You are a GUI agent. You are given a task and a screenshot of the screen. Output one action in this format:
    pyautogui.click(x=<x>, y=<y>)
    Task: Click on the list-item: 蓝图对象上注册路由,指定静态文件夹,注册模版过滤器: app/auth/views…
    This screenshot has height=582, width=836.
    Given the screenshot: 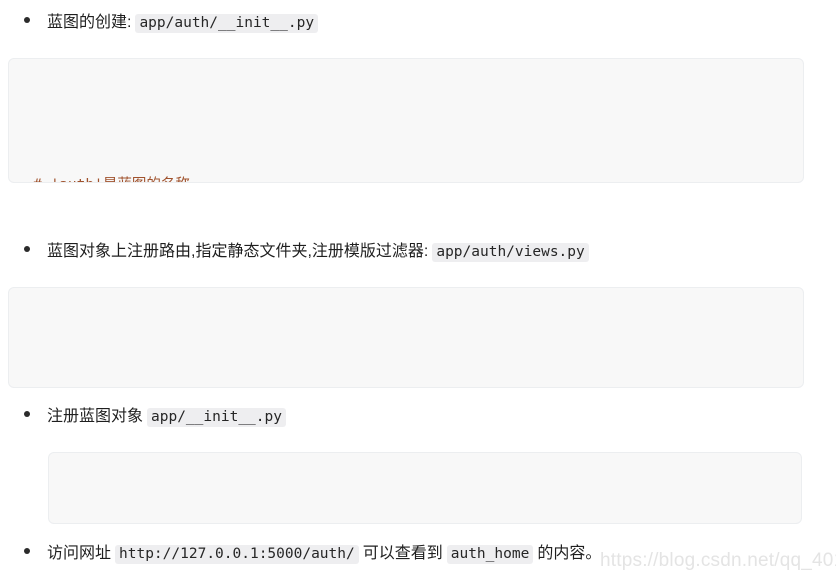 What is the action you would take?
    pyautogui.click(x=306, y=252)
    